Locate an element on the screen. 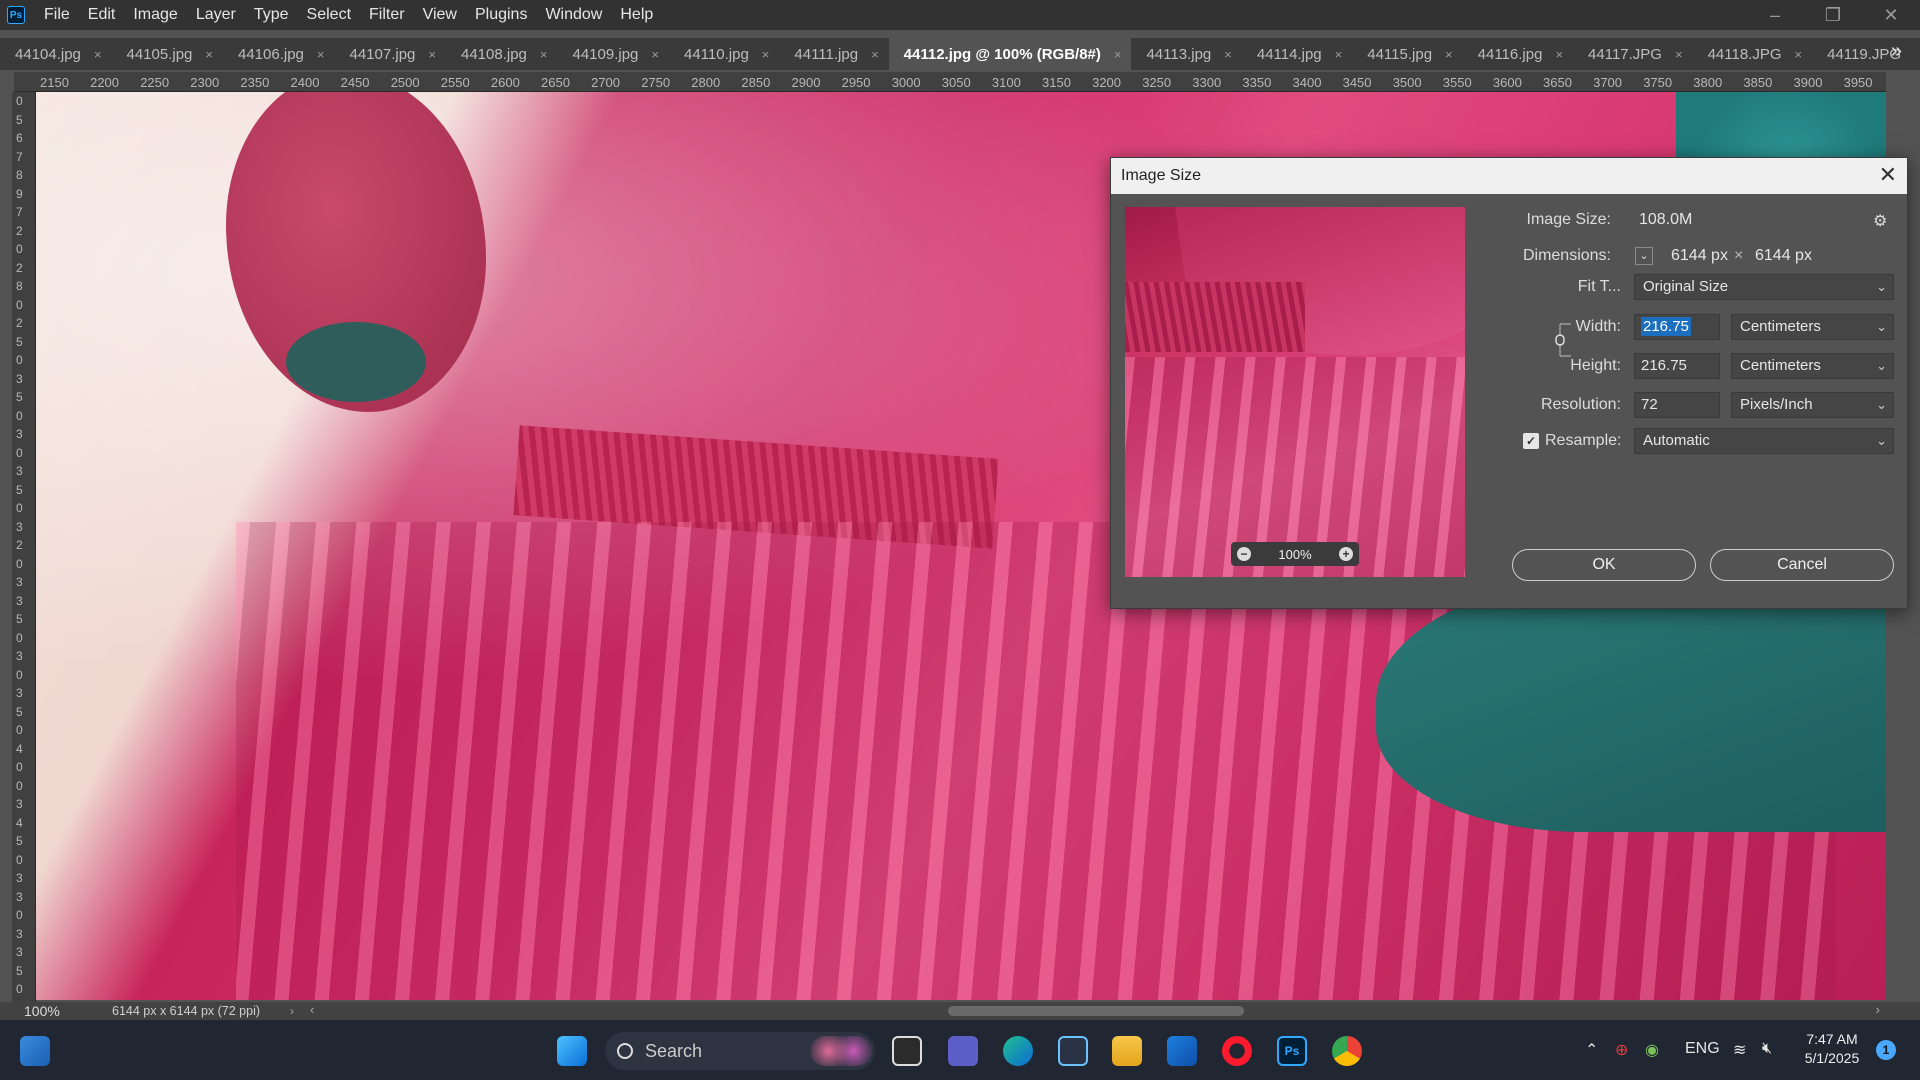 The width and height of the screenshot is (1920, 1080). microsoft-store-icon is located at coordinates (1182, 1051).